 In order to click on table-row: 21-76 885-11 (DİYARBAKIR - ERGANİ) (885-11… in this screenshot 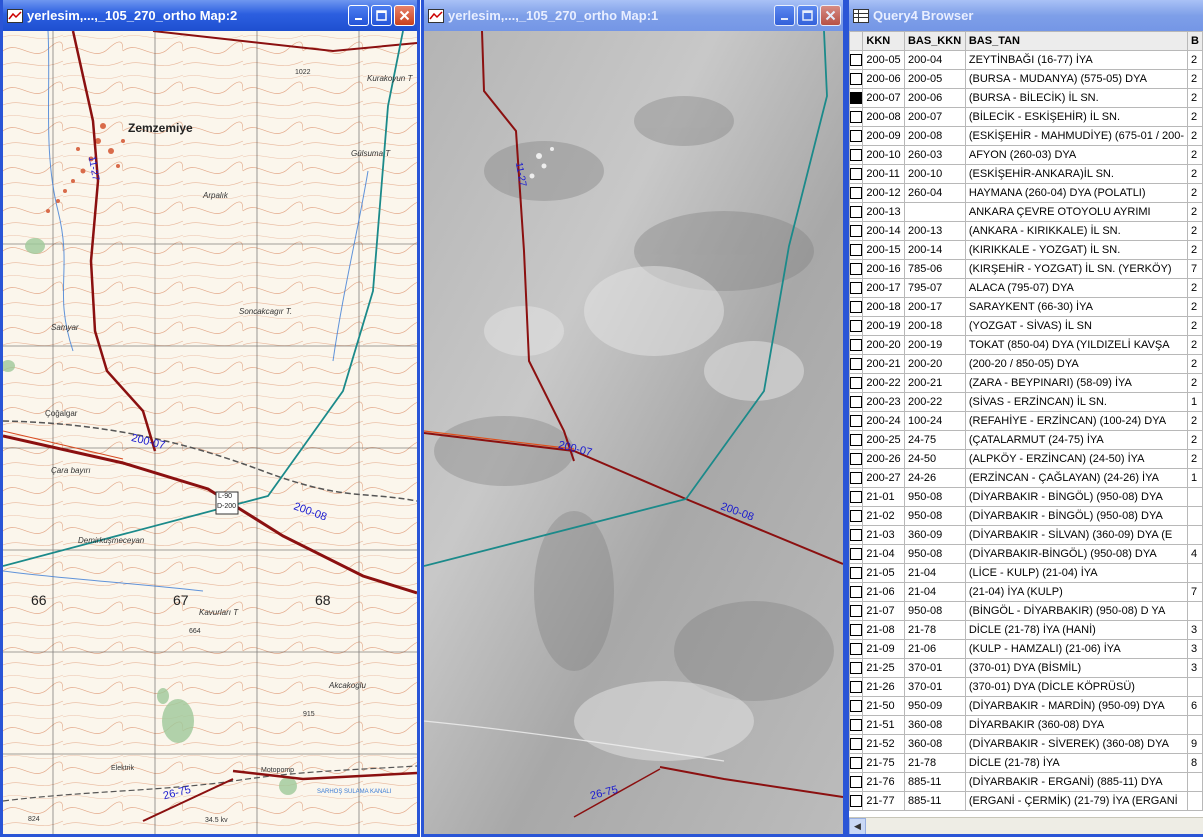, I will do `click(1026, 782)`.